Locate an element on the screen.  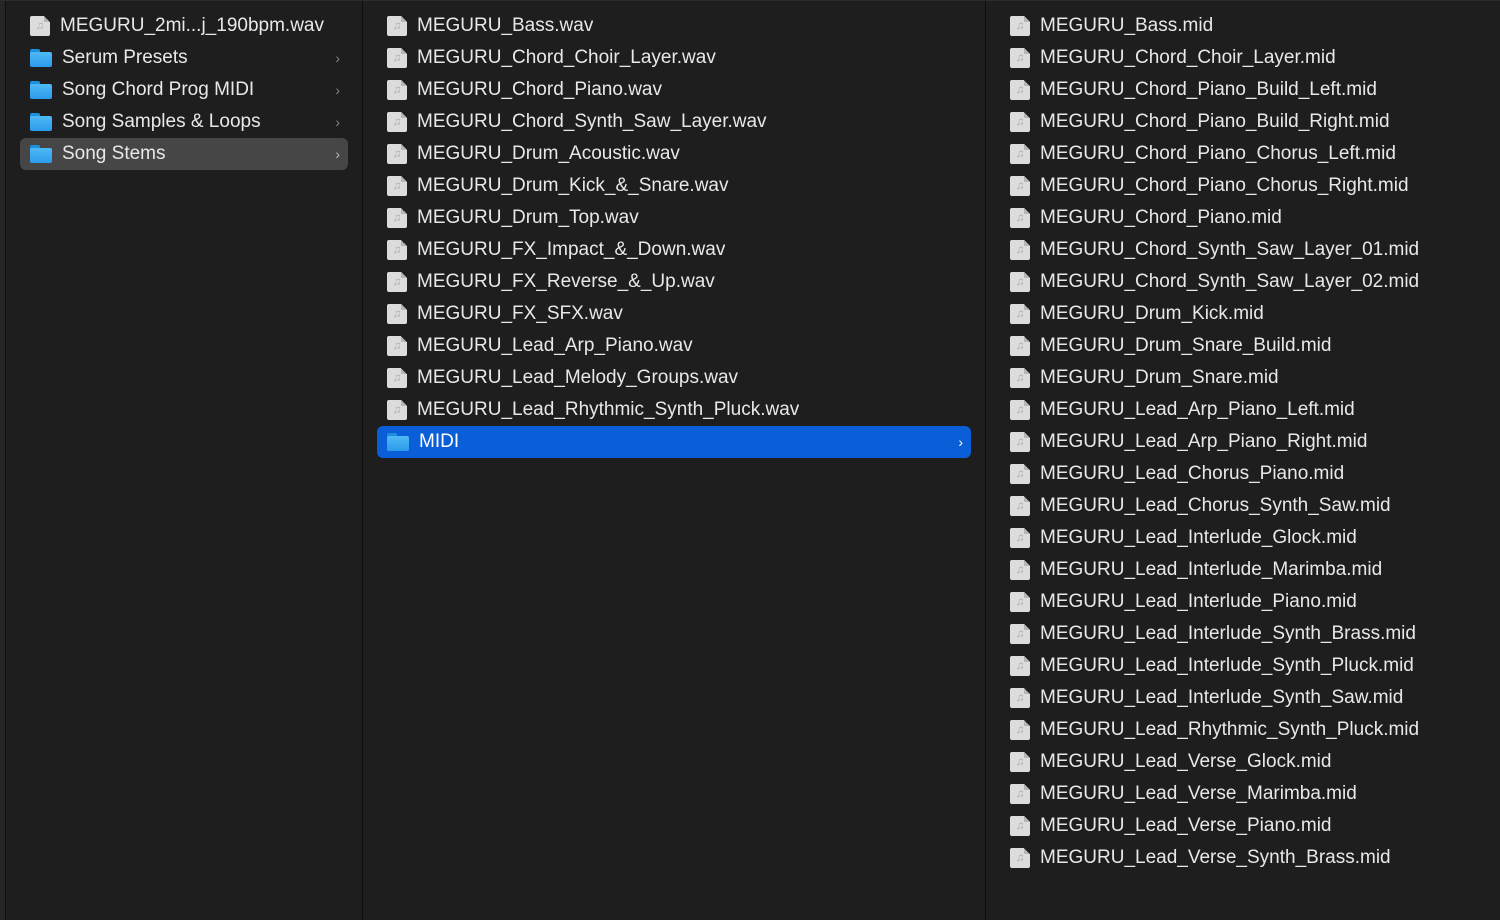
item-label: MEGURU_Lead_Interlude_Synth_Saw.mid is located at coordinates (1222, 697).